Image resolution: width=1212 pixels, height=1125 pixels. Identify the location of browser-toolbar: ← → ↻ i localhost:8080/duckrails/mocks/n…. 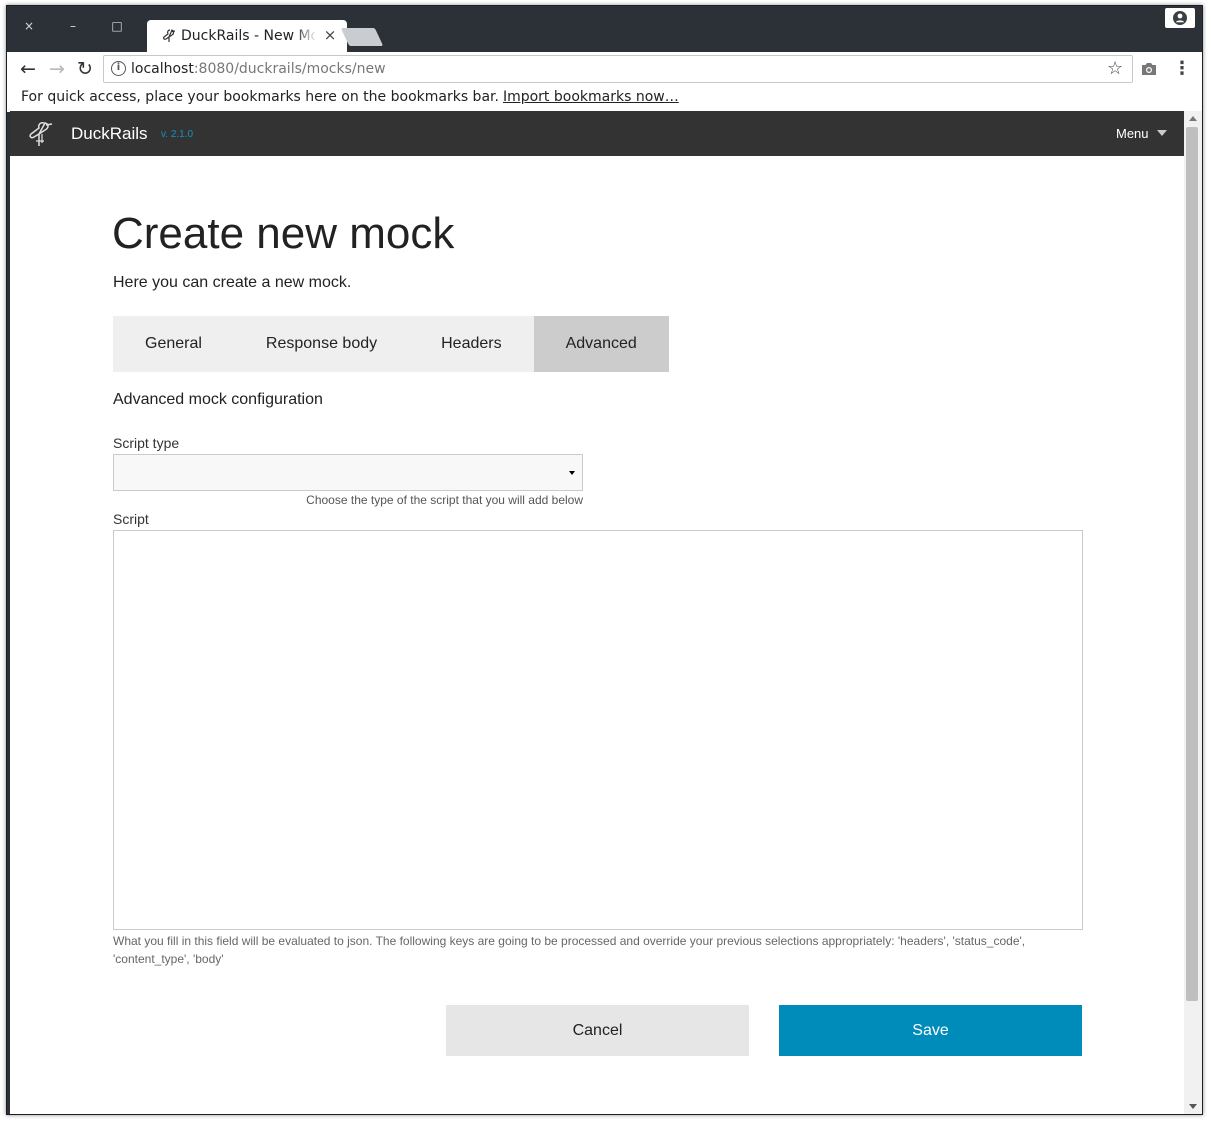
(604, 69).